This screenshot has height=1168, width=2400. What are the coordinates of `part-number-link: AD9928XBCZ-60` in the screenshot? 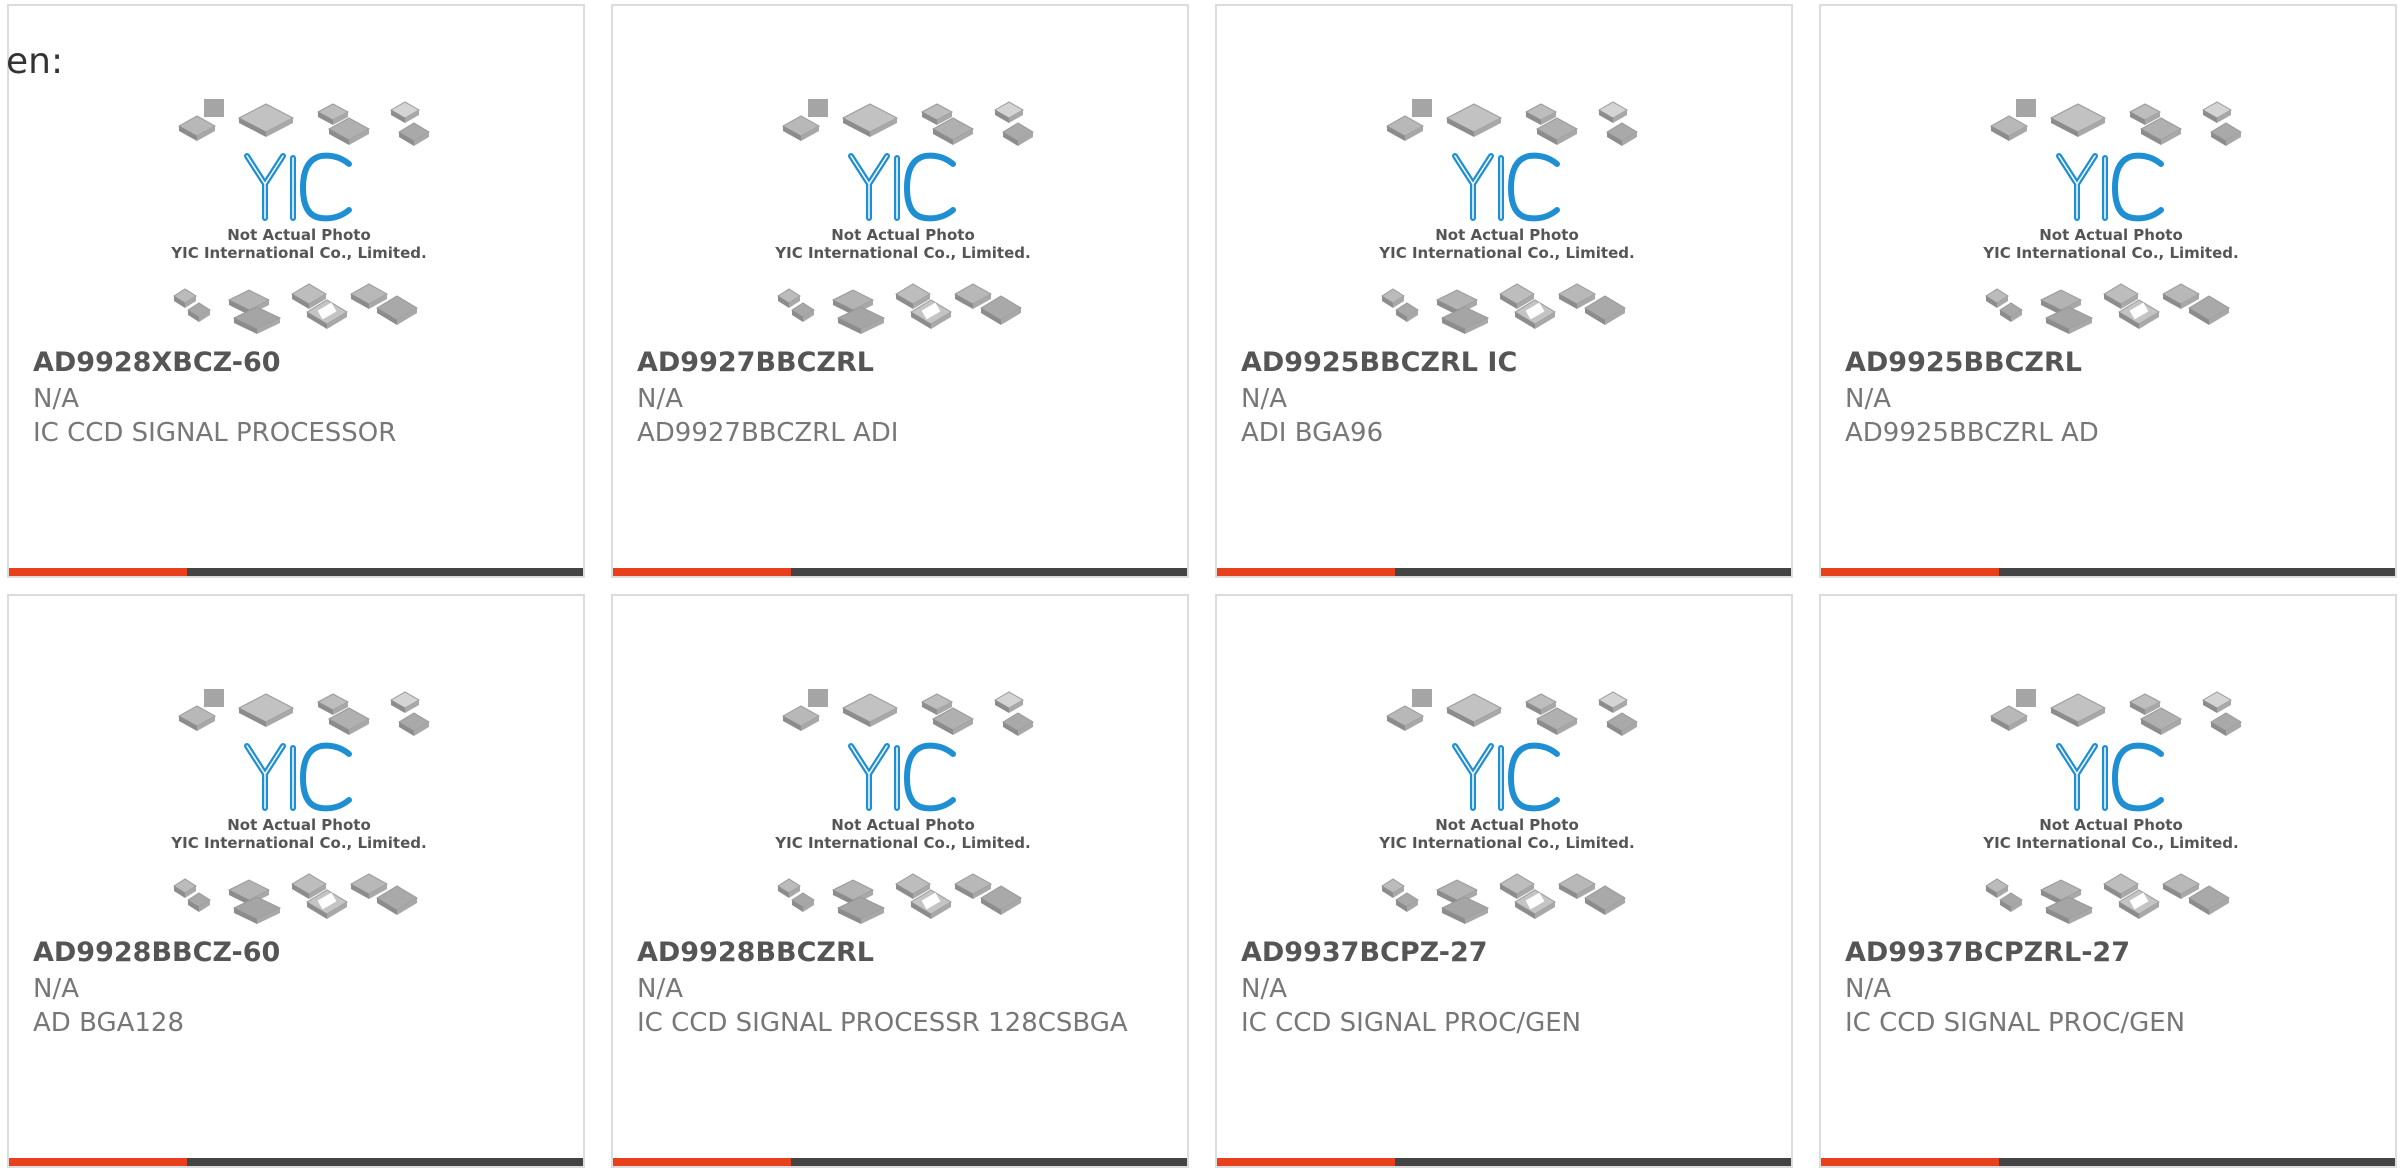 It's located at (157, 363).